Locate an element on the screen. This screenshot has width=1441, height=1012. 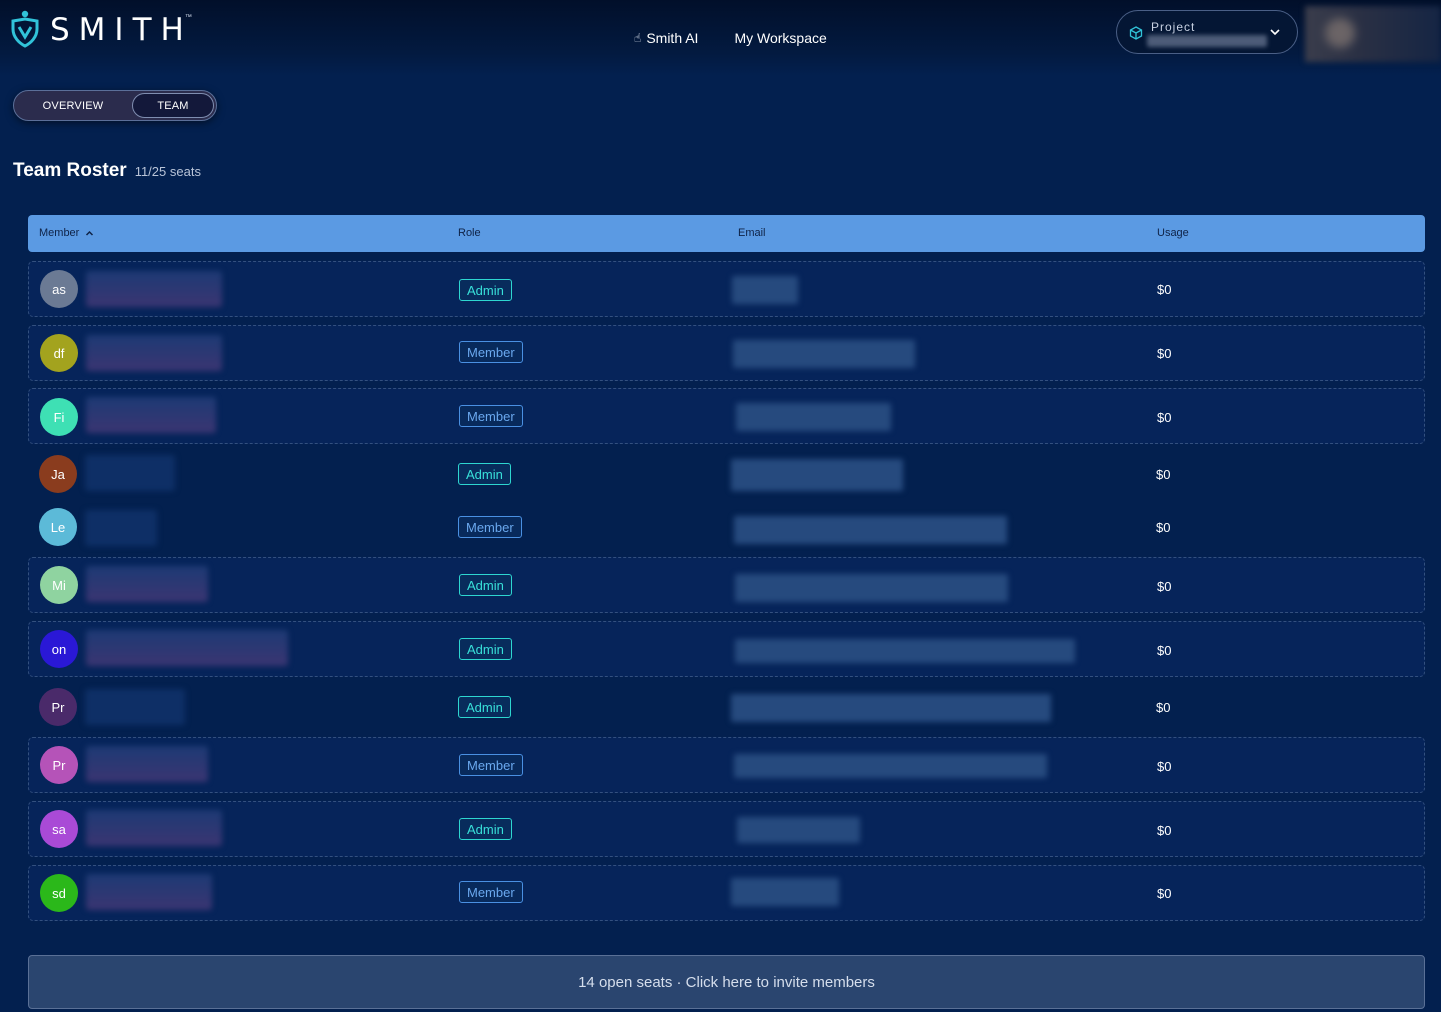
avatar: sa is located at coordinates (59, 829).